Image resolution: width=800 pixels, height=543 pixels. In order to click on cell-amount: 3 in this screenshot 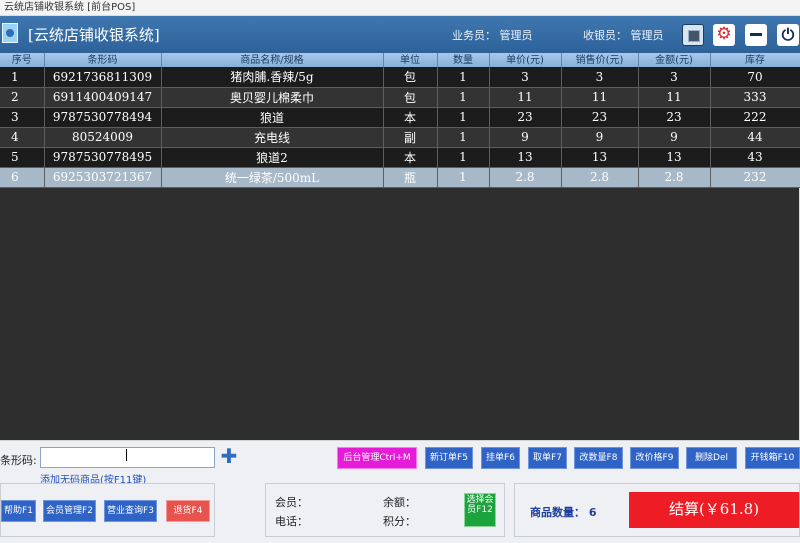, I will do `click(674, 77)`.